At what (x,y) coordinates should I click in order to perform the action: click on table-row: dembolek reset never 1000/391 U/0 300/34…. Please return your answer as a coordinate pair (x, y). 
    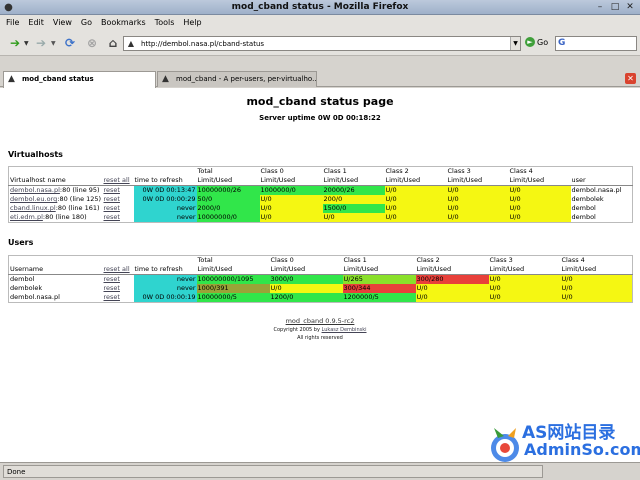
    Looking at the image, I should click on (321, 288).